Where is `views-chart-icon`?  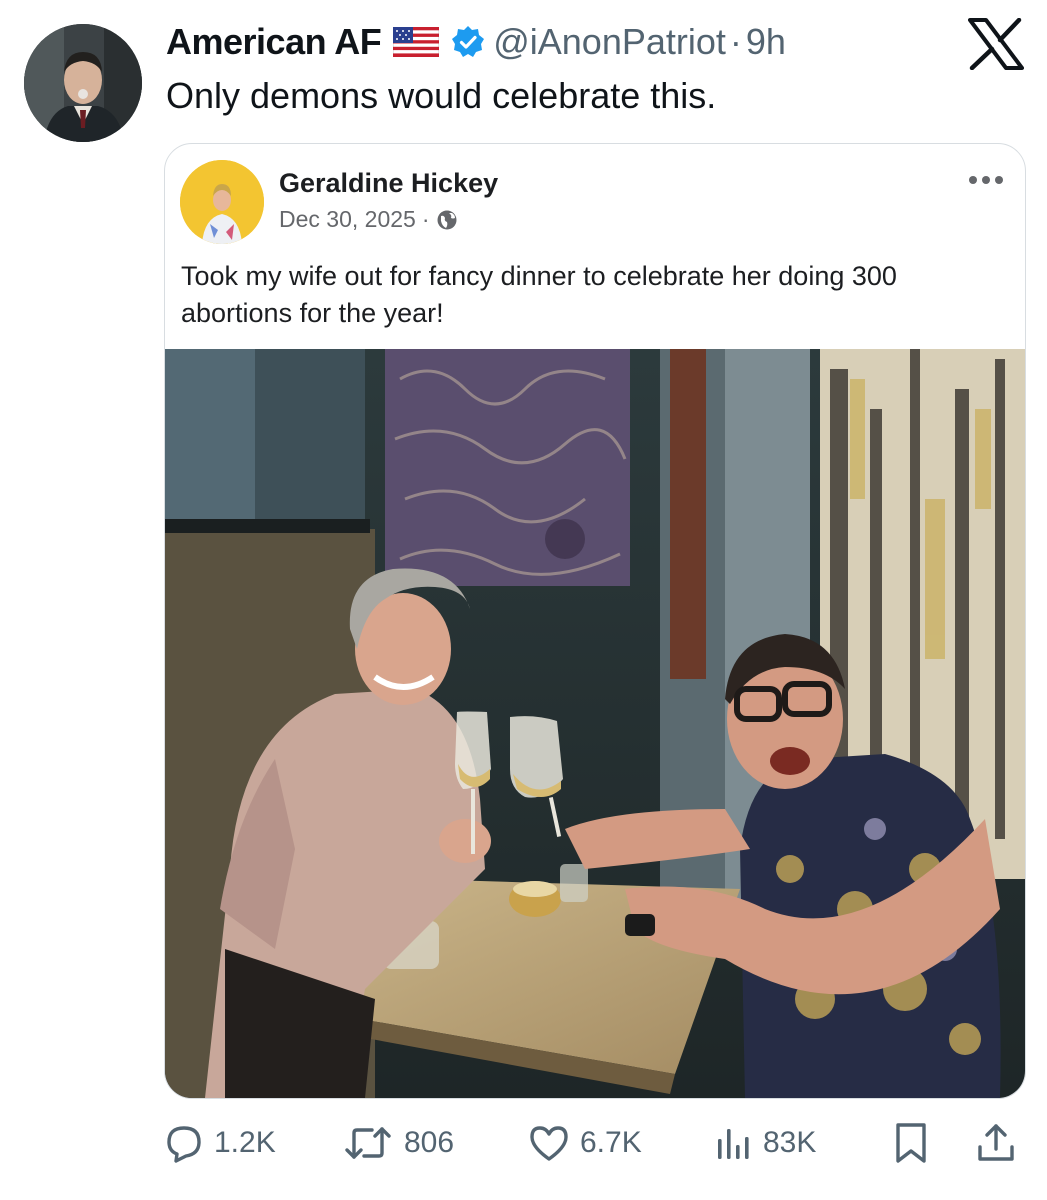
views-chart-icon is located at coordinates (733, 1144).